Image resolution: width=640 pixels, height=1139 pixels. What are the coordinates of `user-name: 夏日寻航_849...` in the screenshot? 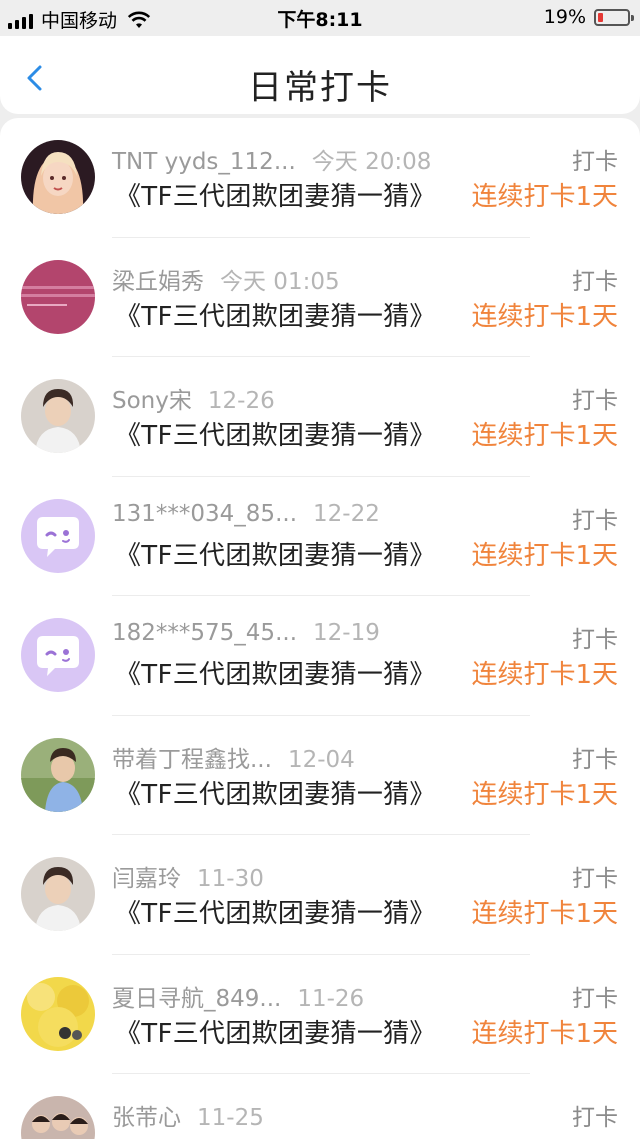 It's located at (197, 998).